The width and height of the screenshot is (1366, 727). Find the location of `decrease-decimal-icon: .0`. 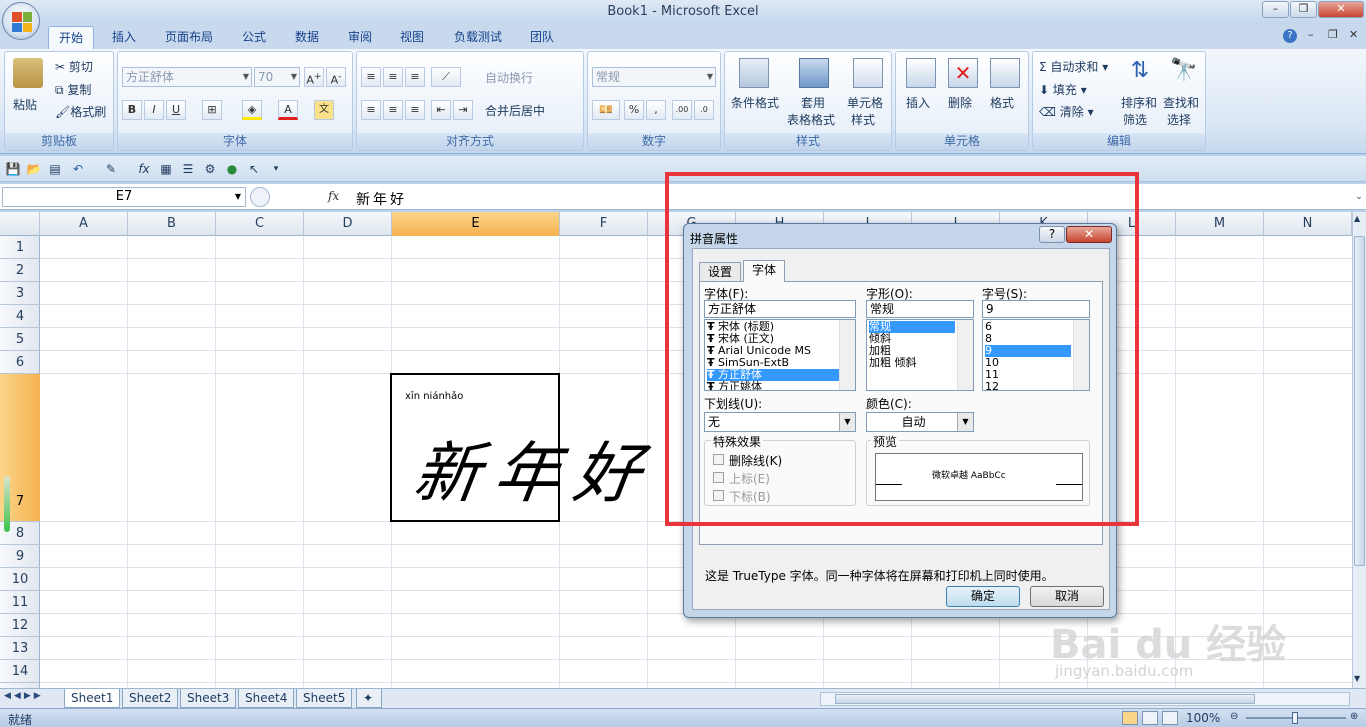

decrease-decimal-icon: .0 is located at coordinates (704, 110).